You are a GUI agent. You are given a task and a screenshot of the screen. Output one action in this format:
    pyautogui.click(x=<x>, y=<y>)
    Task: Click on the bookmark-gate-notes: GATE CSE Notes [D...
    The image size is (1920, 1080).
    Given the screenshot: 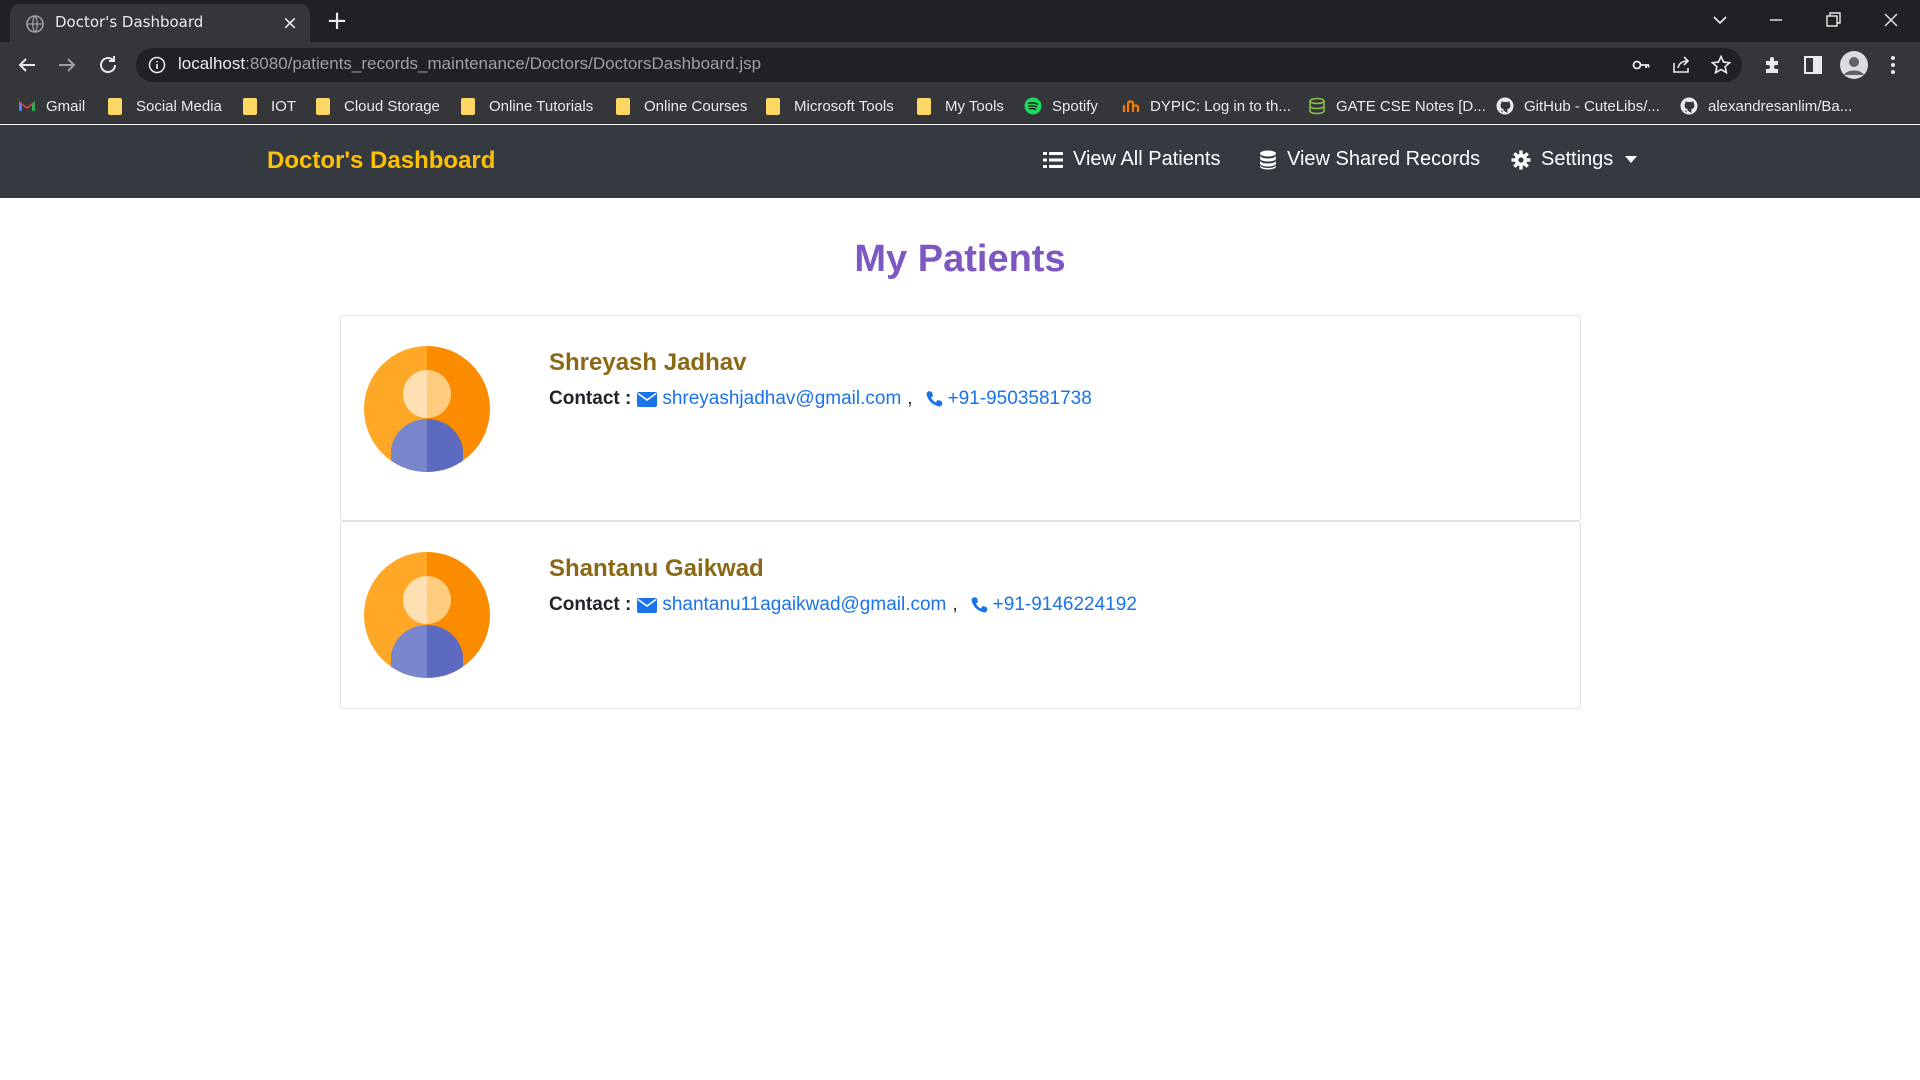 What is the action you would take?
    pyautogui.click(x=1397, y=106)
    